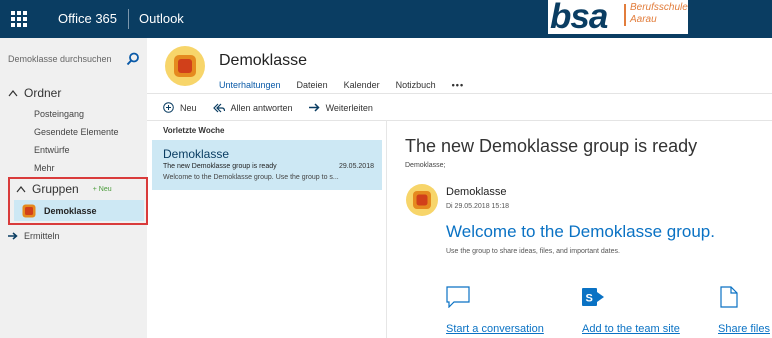  What do you see at coordinates (59, 114) in the screenshot?
I see `folder-inbox: Posteingang` at bounding box center [59, 114].